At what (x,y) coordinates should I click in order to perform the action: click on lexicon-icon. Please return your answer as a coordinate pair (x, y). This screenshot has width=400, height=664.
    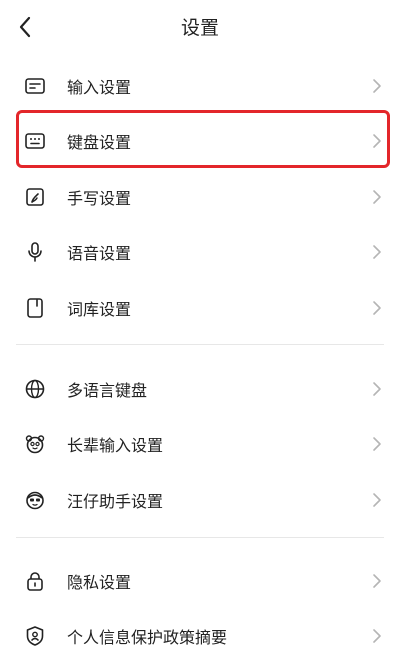
    Looking at the image, I should click on (35, 308).